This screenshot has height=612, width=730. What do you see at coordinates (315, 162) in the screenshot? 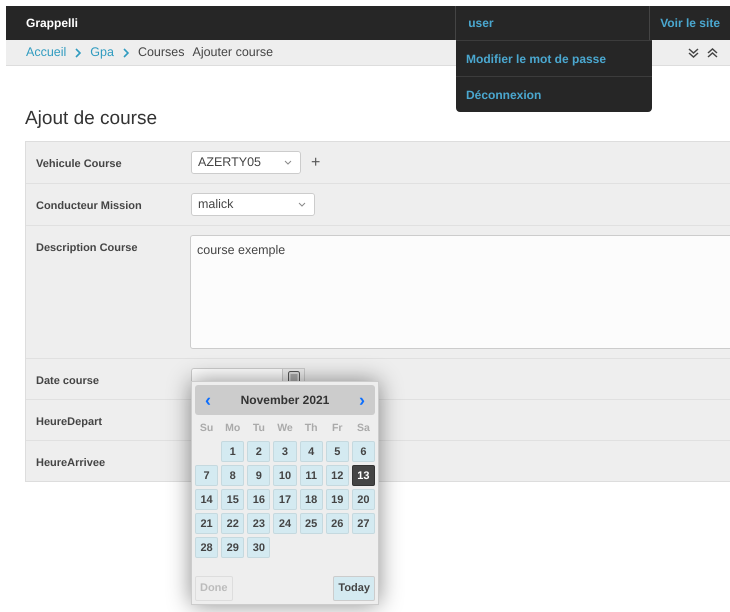
I see `add-button: +` at bounding box center [315, 162].